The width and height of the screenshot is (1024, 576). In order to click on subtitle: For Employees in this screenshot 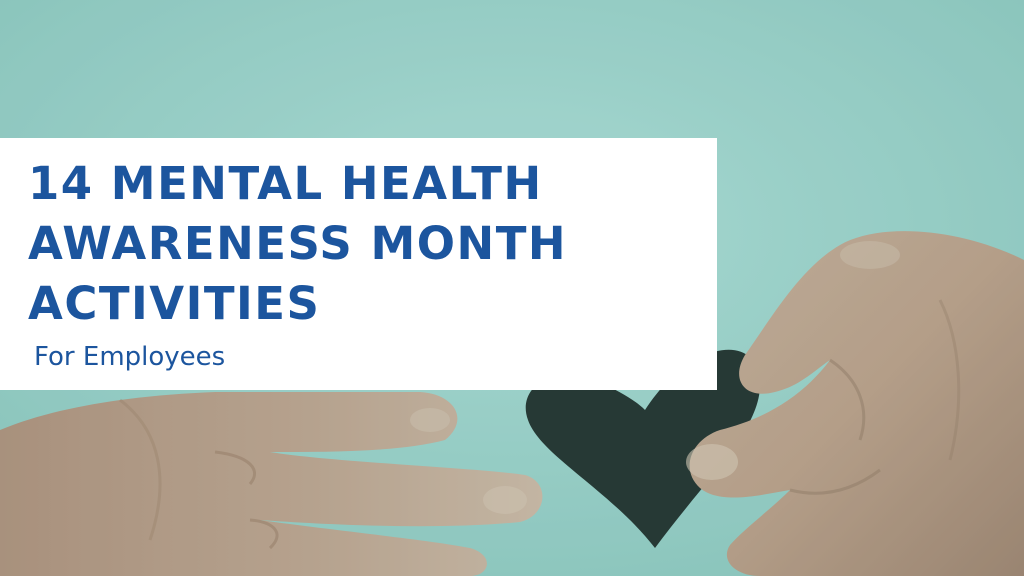, I will do `click(130, 357)`.